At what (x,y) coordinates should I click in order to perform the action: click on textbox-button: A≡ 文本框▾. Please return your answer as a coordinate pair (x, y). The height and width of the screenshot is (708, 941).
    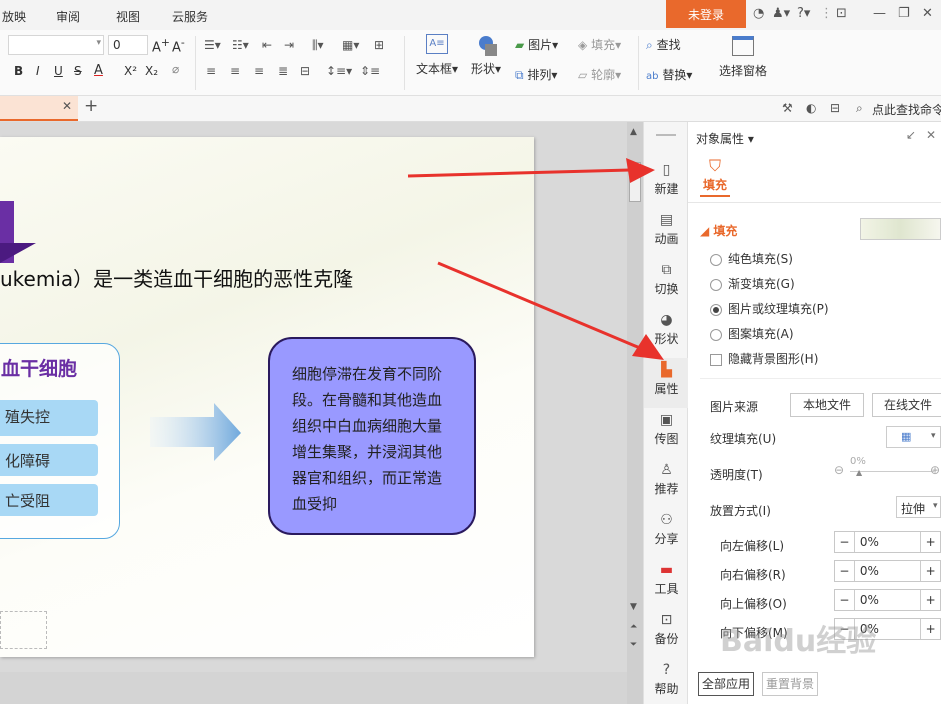
    Looking at the image, I should click on (437, 55).